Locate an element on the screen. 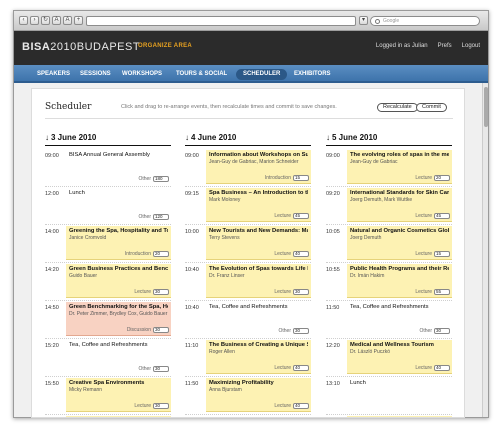 The image size is (500, 440). event-title: Tea, Coffee and Refreshments is located at coordinates (389, 307).